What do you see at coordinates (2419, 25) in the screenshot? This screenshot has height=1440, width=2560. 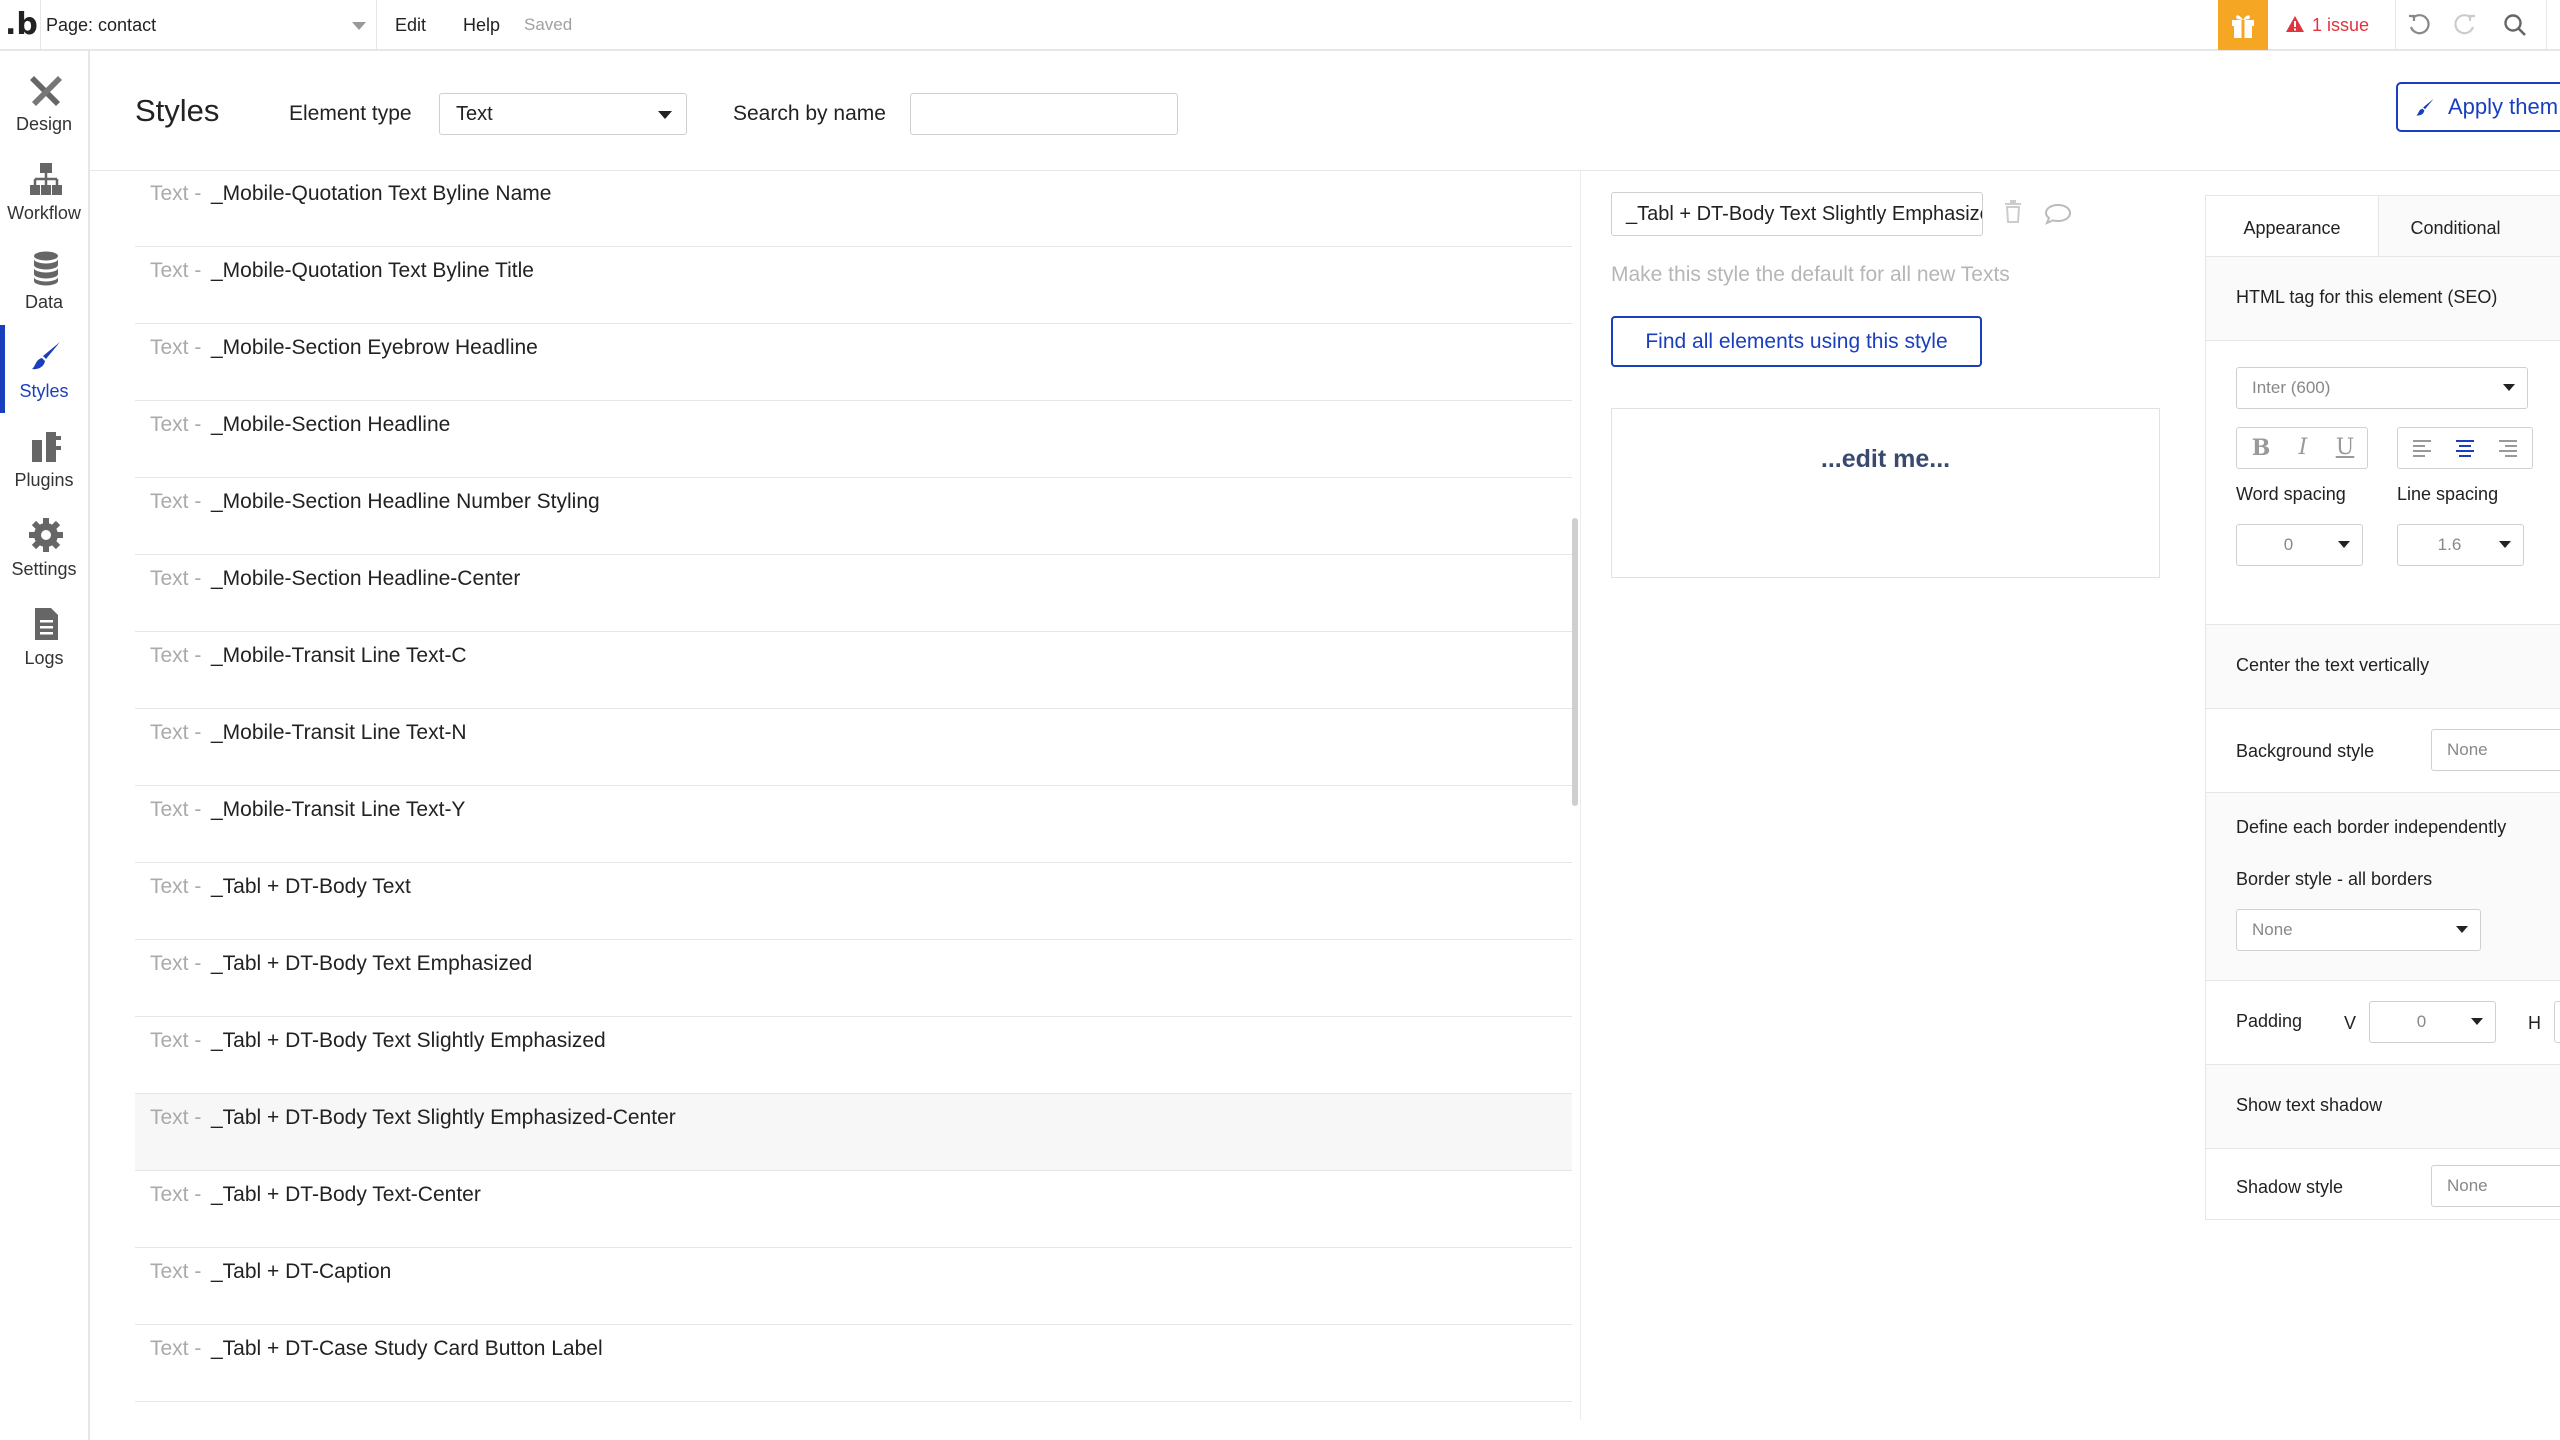 I see `undo-icon` at bounding box center [2419, 25].